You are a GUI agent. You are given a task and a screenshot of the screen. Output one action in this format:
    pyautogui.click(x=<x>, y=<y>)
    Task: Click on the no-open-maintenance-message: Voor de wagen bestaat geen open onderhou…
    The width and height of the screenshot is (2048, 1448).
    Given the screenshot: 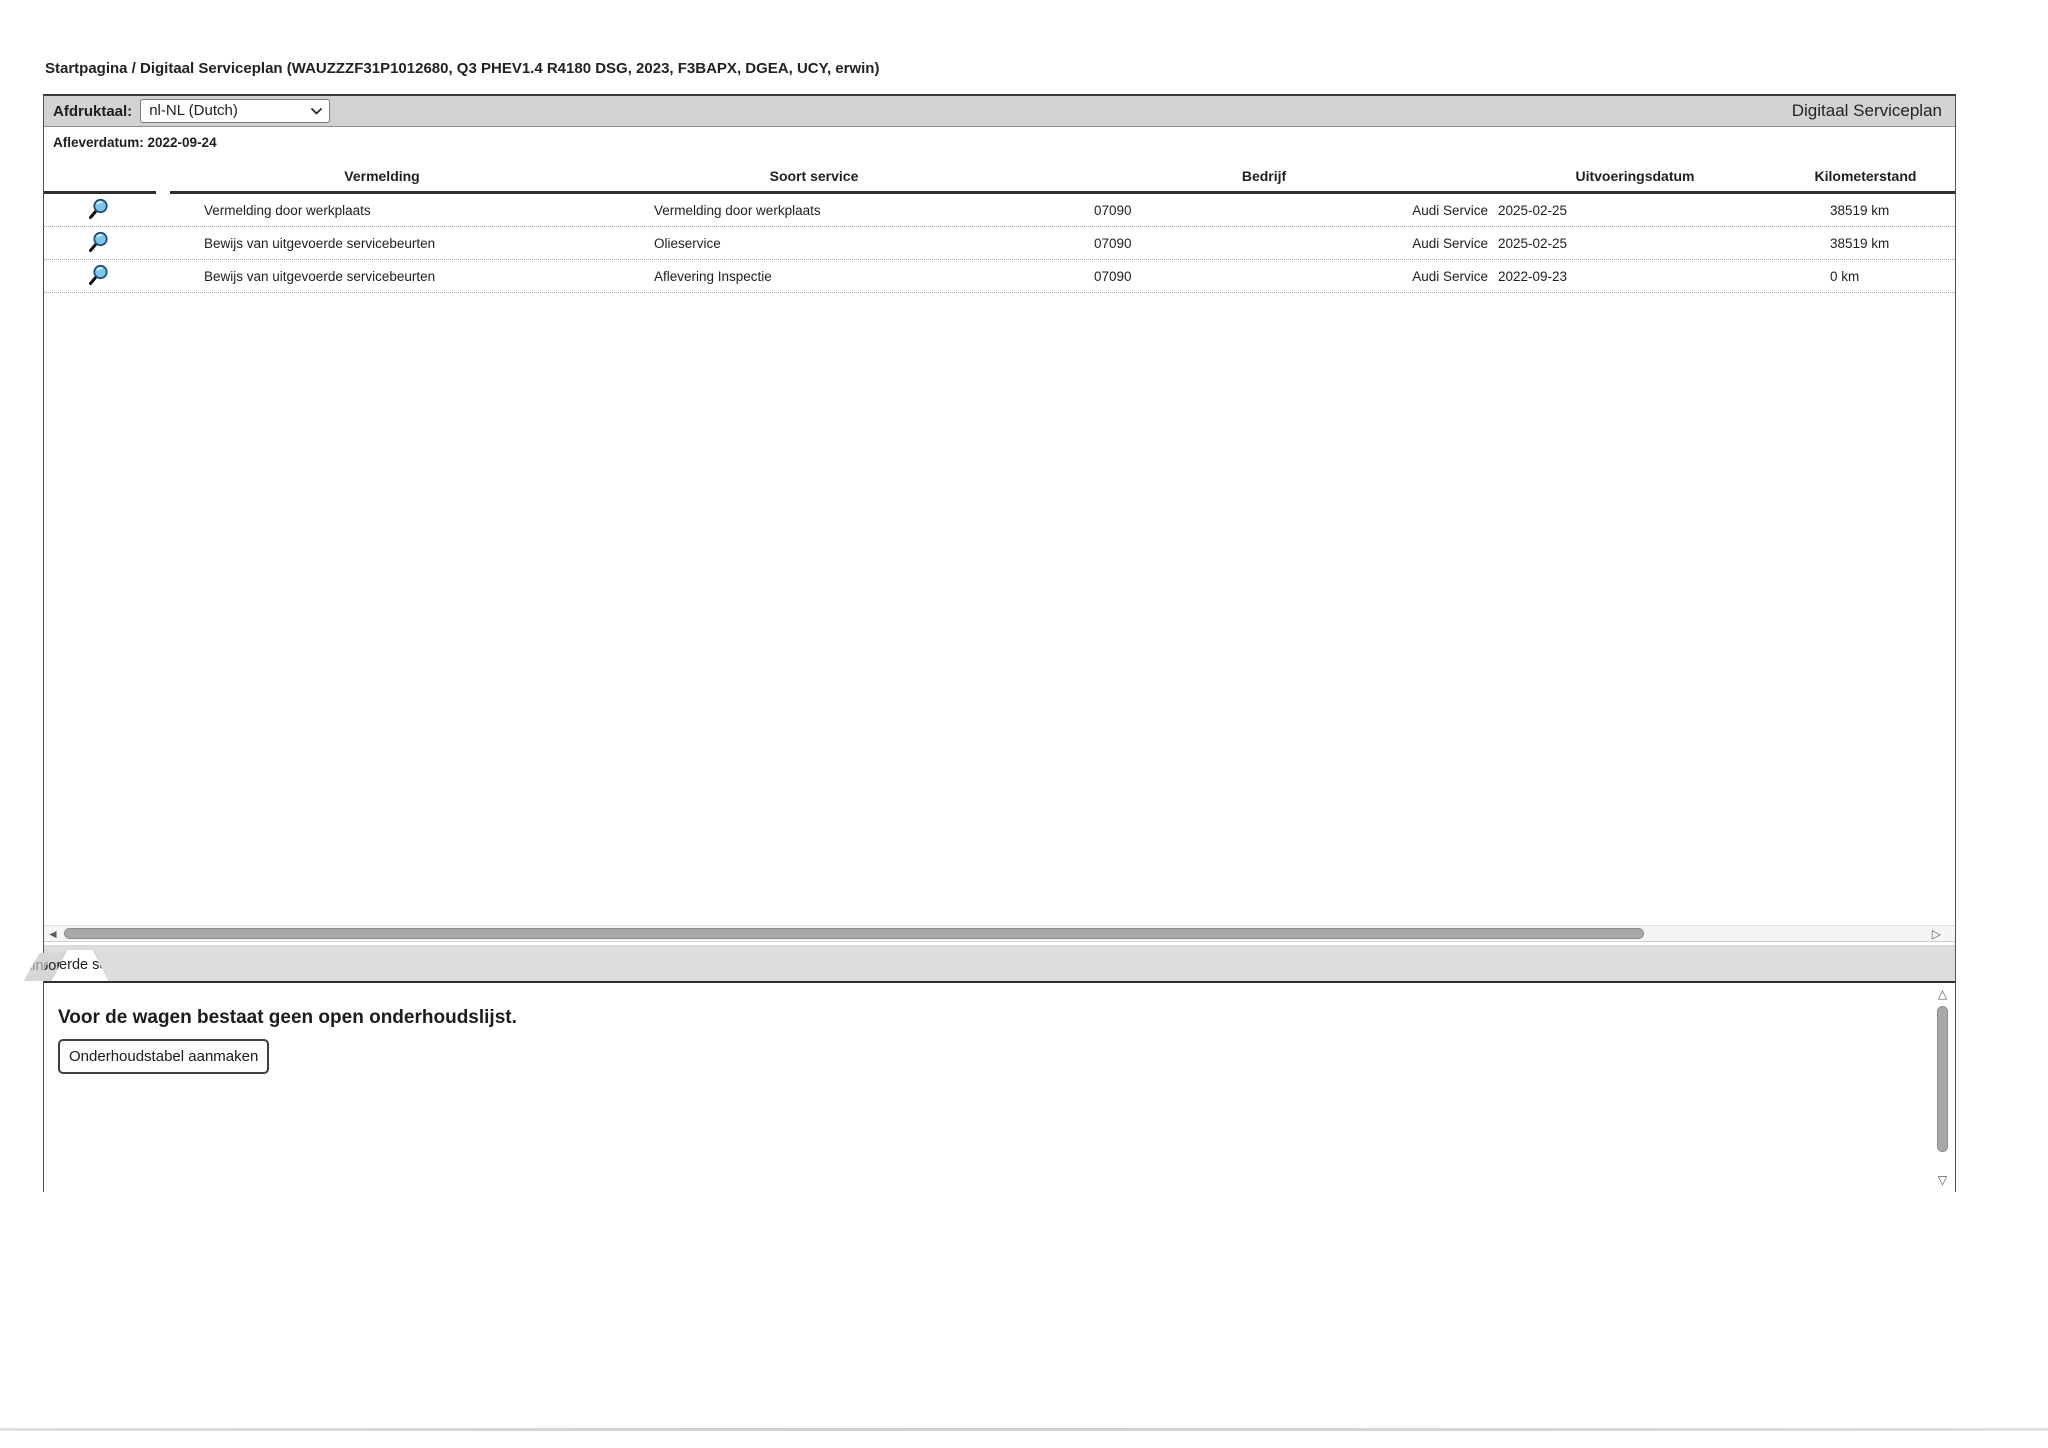 What is the action you would take?
    pyautogui.click(x=287, y=1017)
    